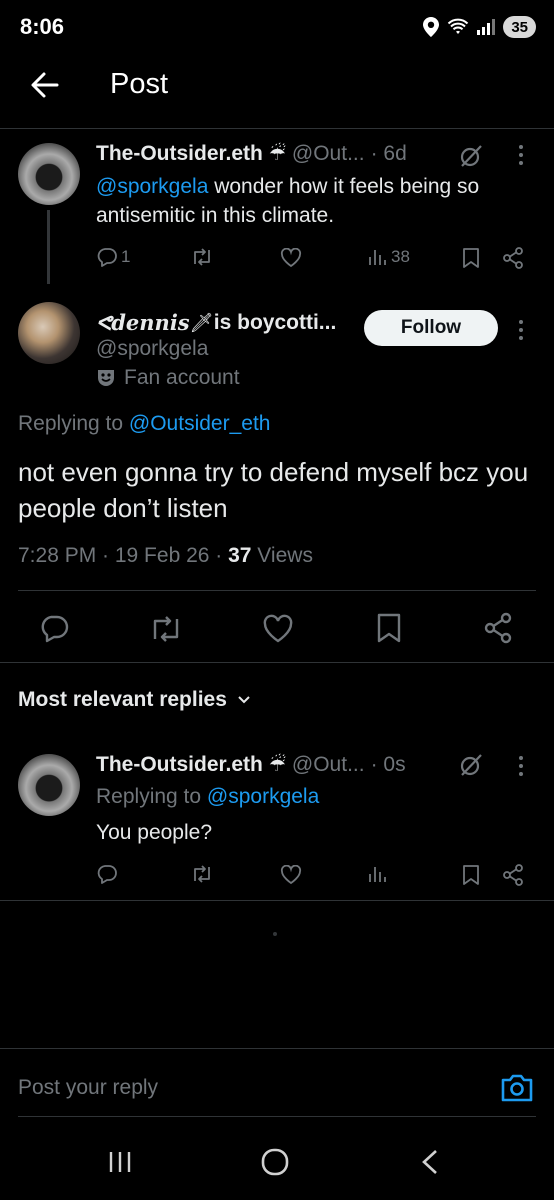 The width and height of the screenshot is (554, 1200). Describe the element at coordinates (152, 186) in the screenshot. I see `mention-link: @sporkgela` at that location.